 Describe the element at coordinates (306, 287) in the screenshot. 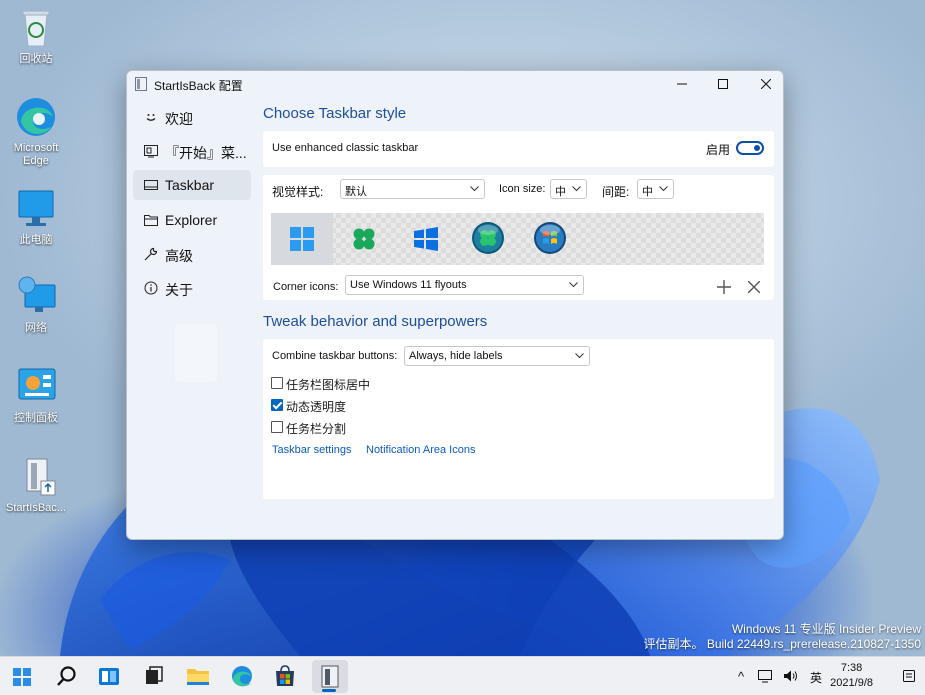

I see `corner-icons-label: Corner icons:` at that location.